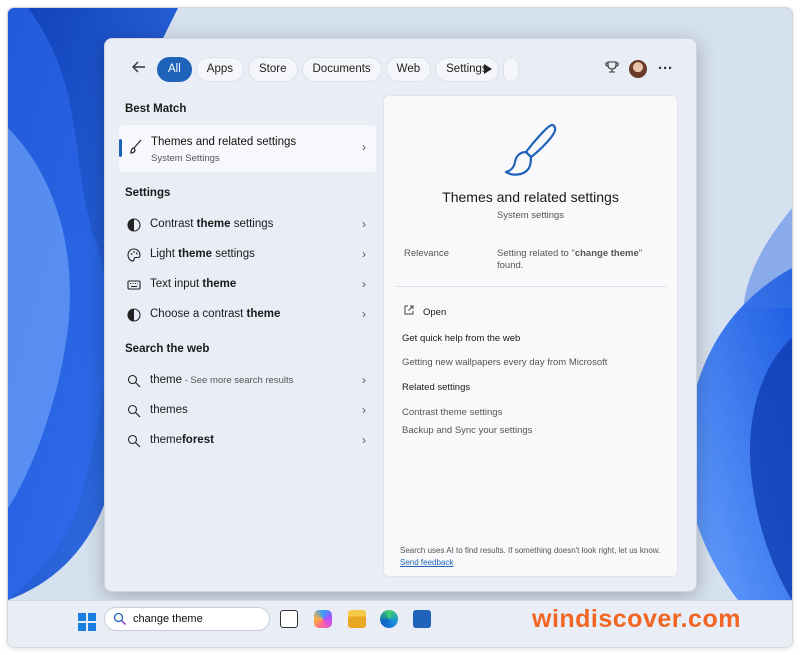 This screenshot has height=655, width=800. Describe the element at coordinates (389, 619) in the screenshot. I see `edge-browser-icon` at that location.